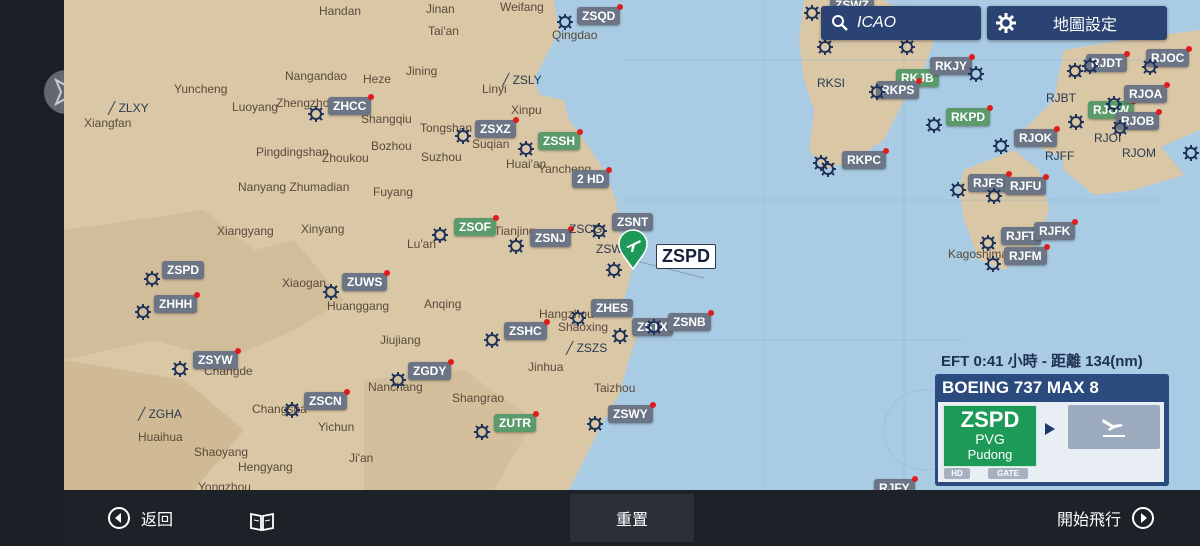 Image resolution: width=1200 pixels, height=546 pixels. I want to click on place-label: Fuyang, so click(393, 192).